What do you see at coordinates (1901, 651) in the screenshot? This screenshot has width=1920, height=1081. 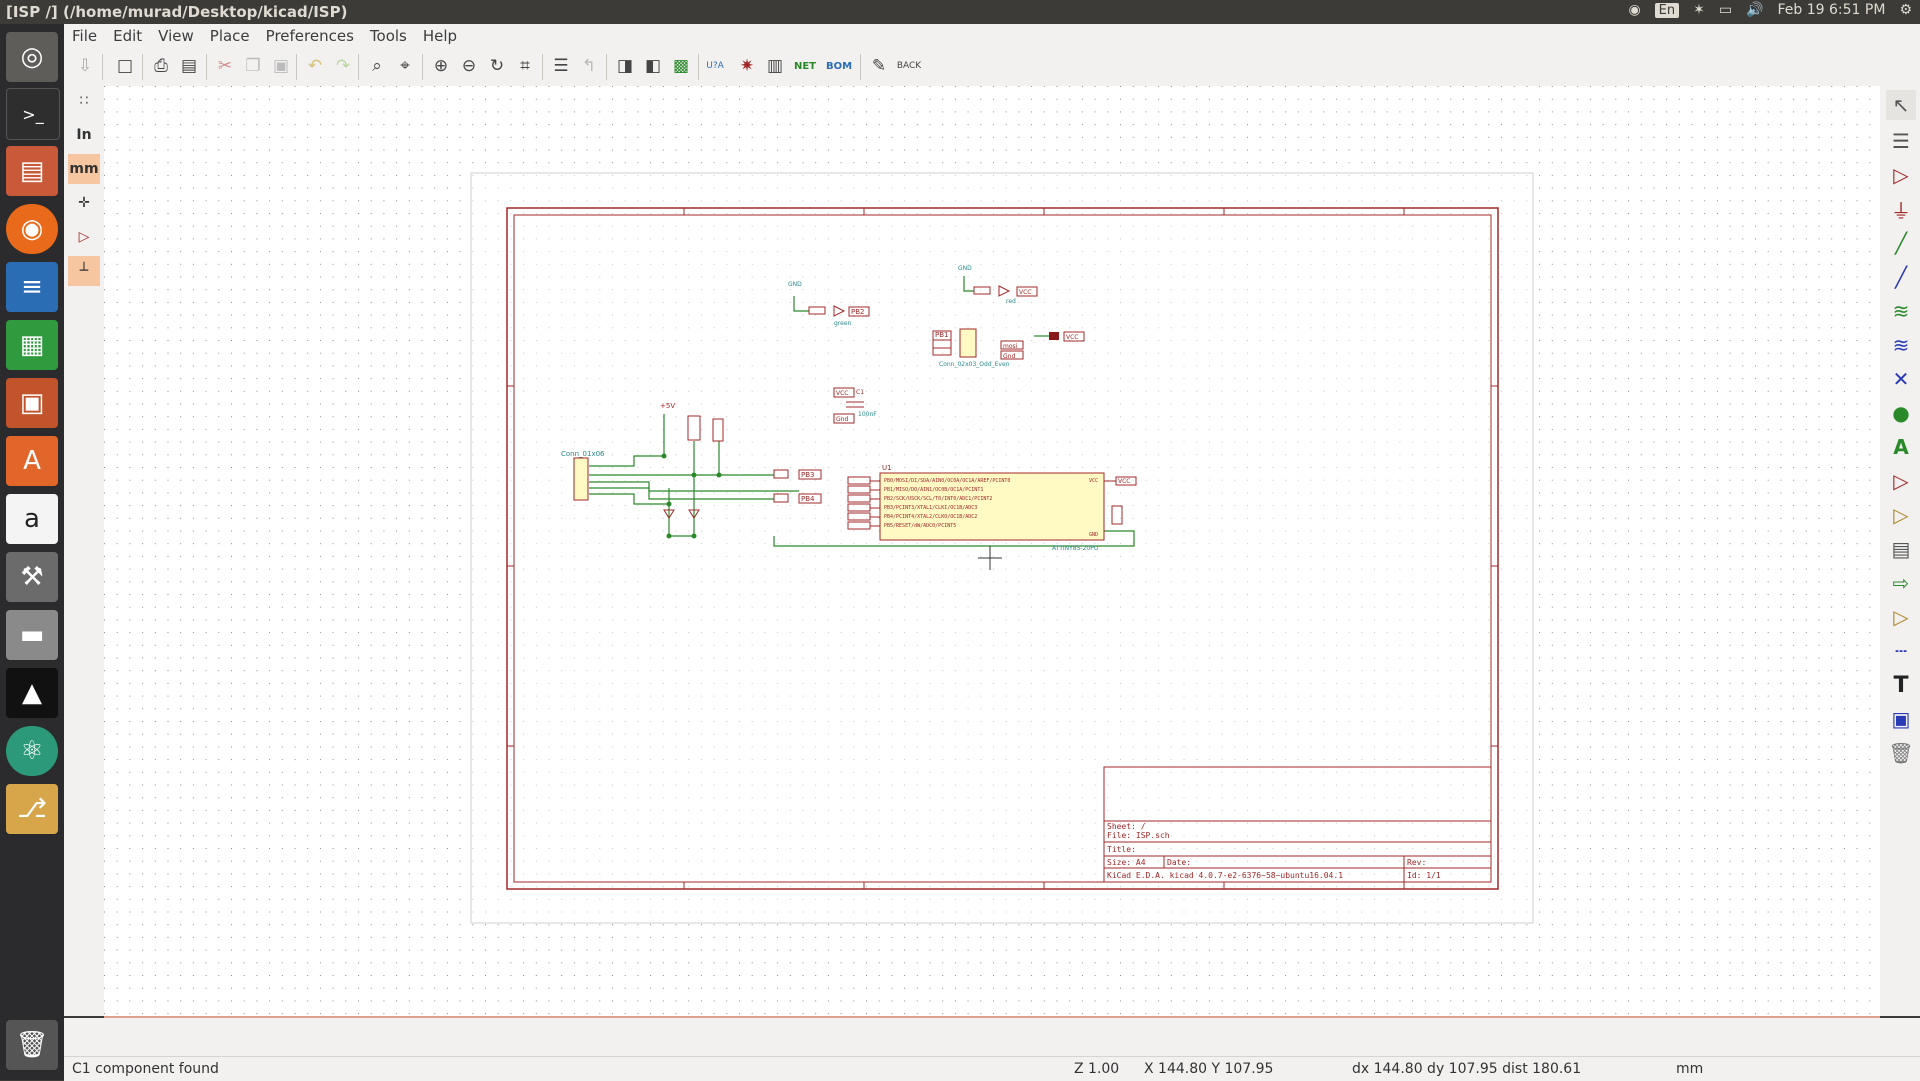 I see `graphic-line-icon: ┄` at bounding box center [1901, 651].